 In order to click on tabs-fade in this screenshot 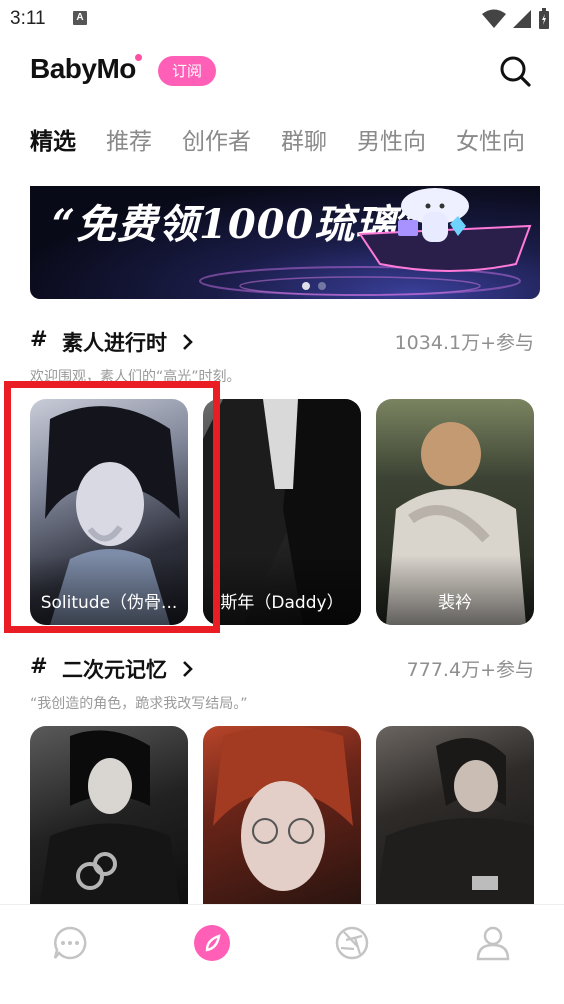, I will do `click(544, 142)`.